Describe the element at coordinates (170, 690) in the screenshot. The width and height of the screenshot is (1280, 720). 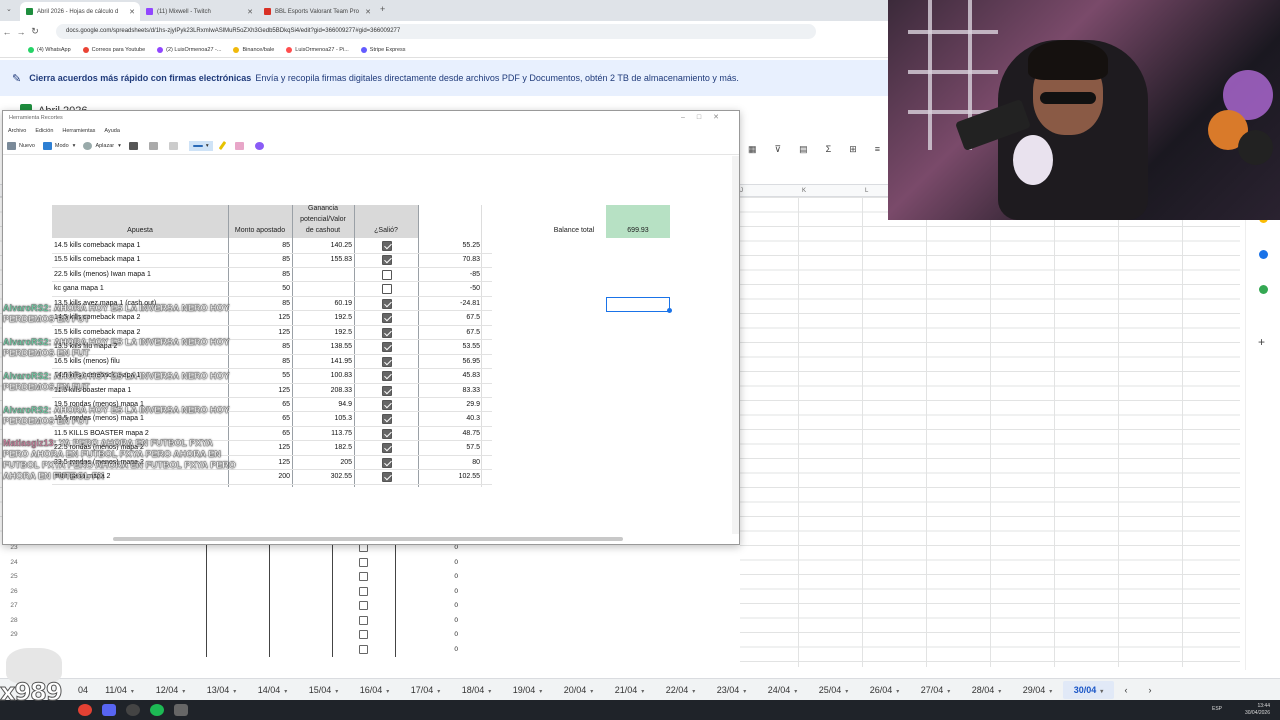
I see `sheet-tab: 12/04 ▾` at that location.